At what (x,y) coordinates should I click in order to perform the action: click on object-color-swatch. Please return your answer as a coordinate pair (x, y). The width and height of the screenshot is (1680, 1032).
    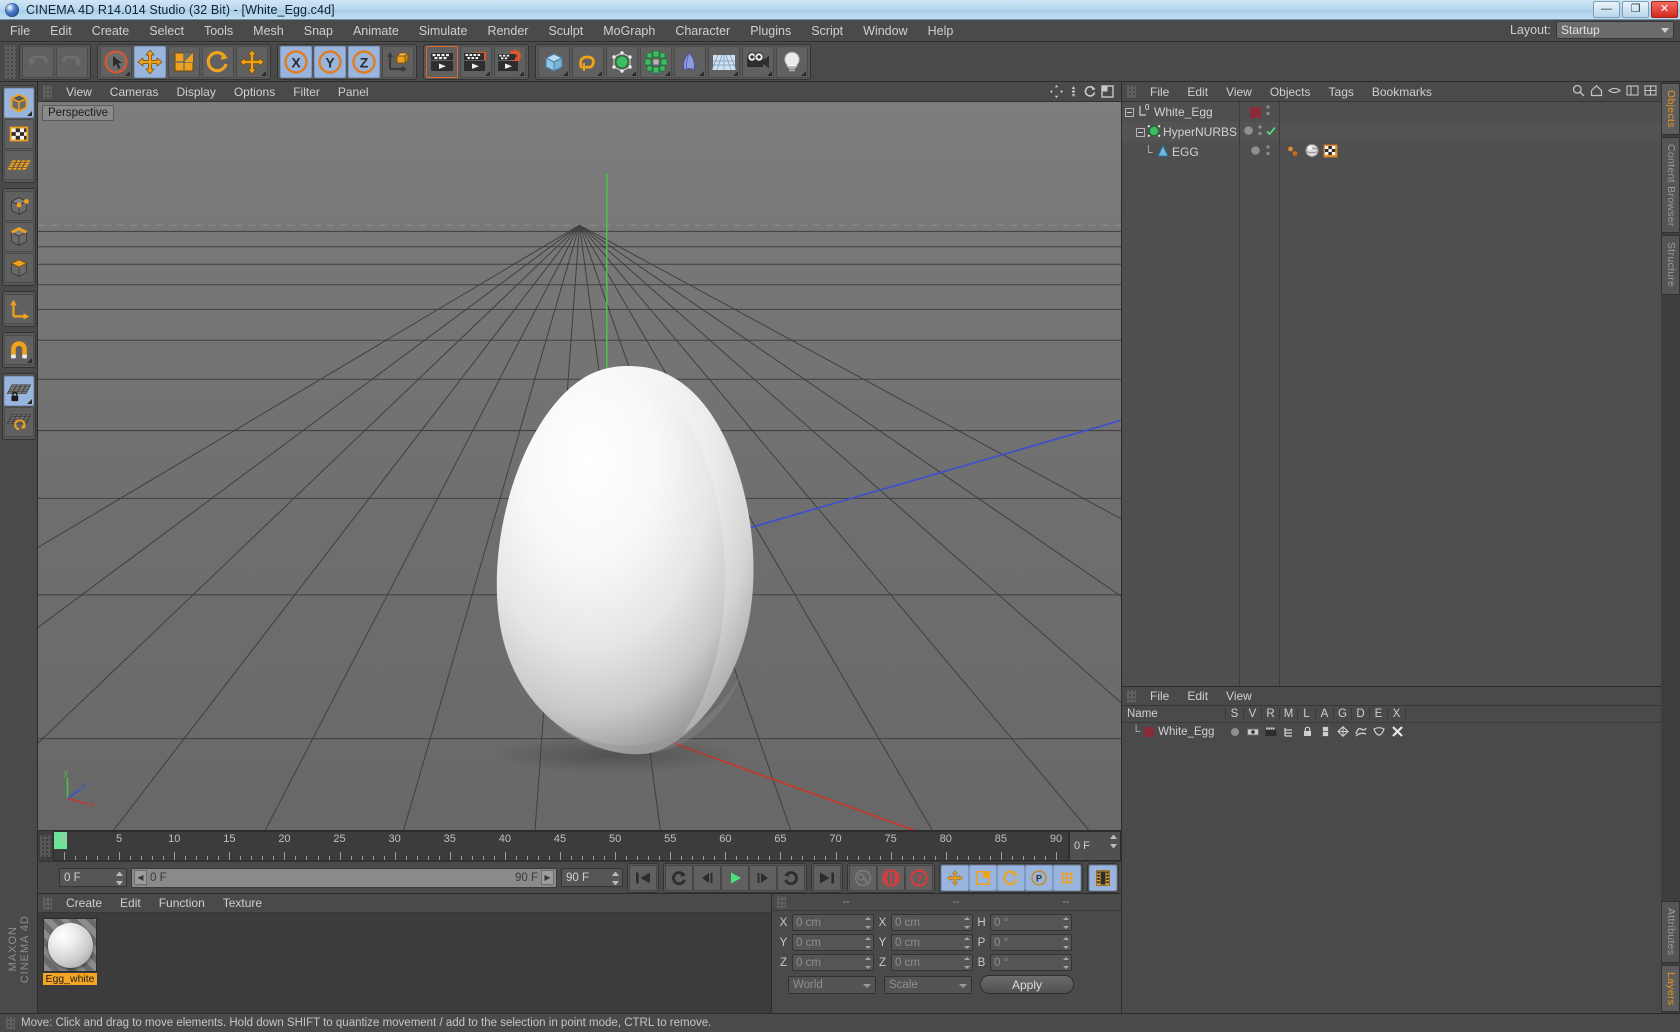
    Looking at the image, I should click on (1255, 112).